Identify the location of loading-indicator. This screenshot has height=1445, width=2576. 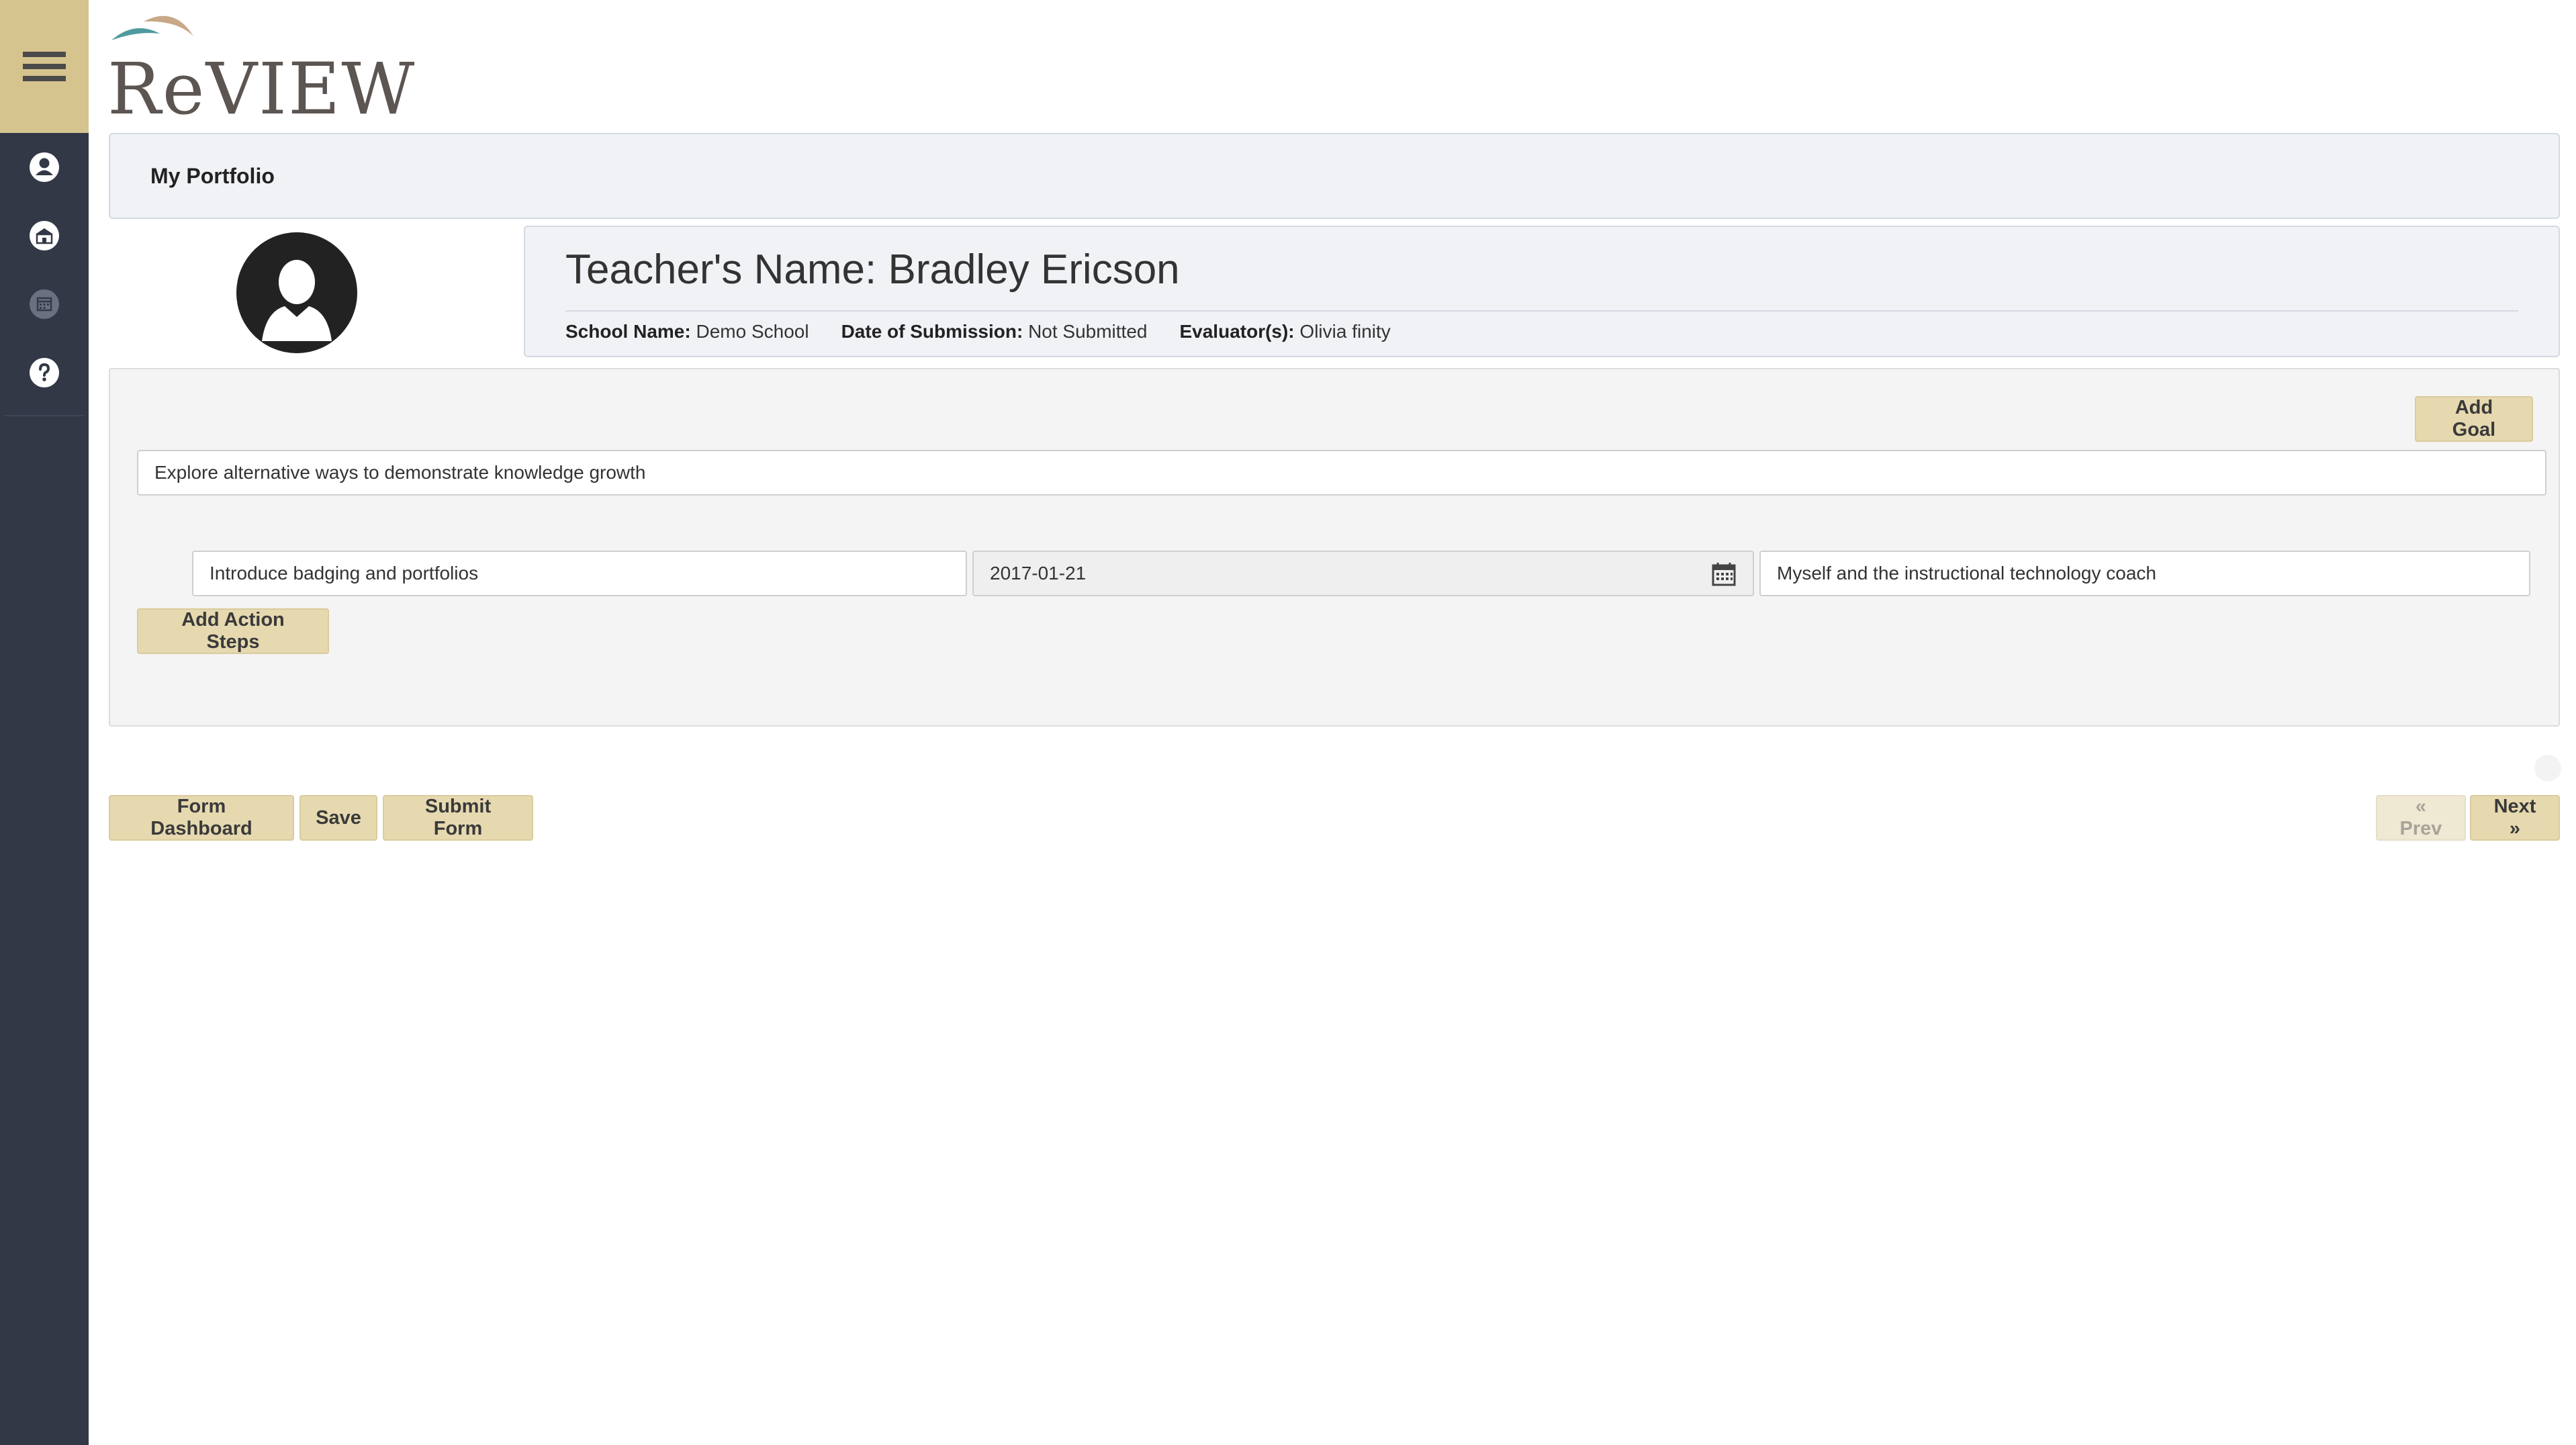
(2547, 768).